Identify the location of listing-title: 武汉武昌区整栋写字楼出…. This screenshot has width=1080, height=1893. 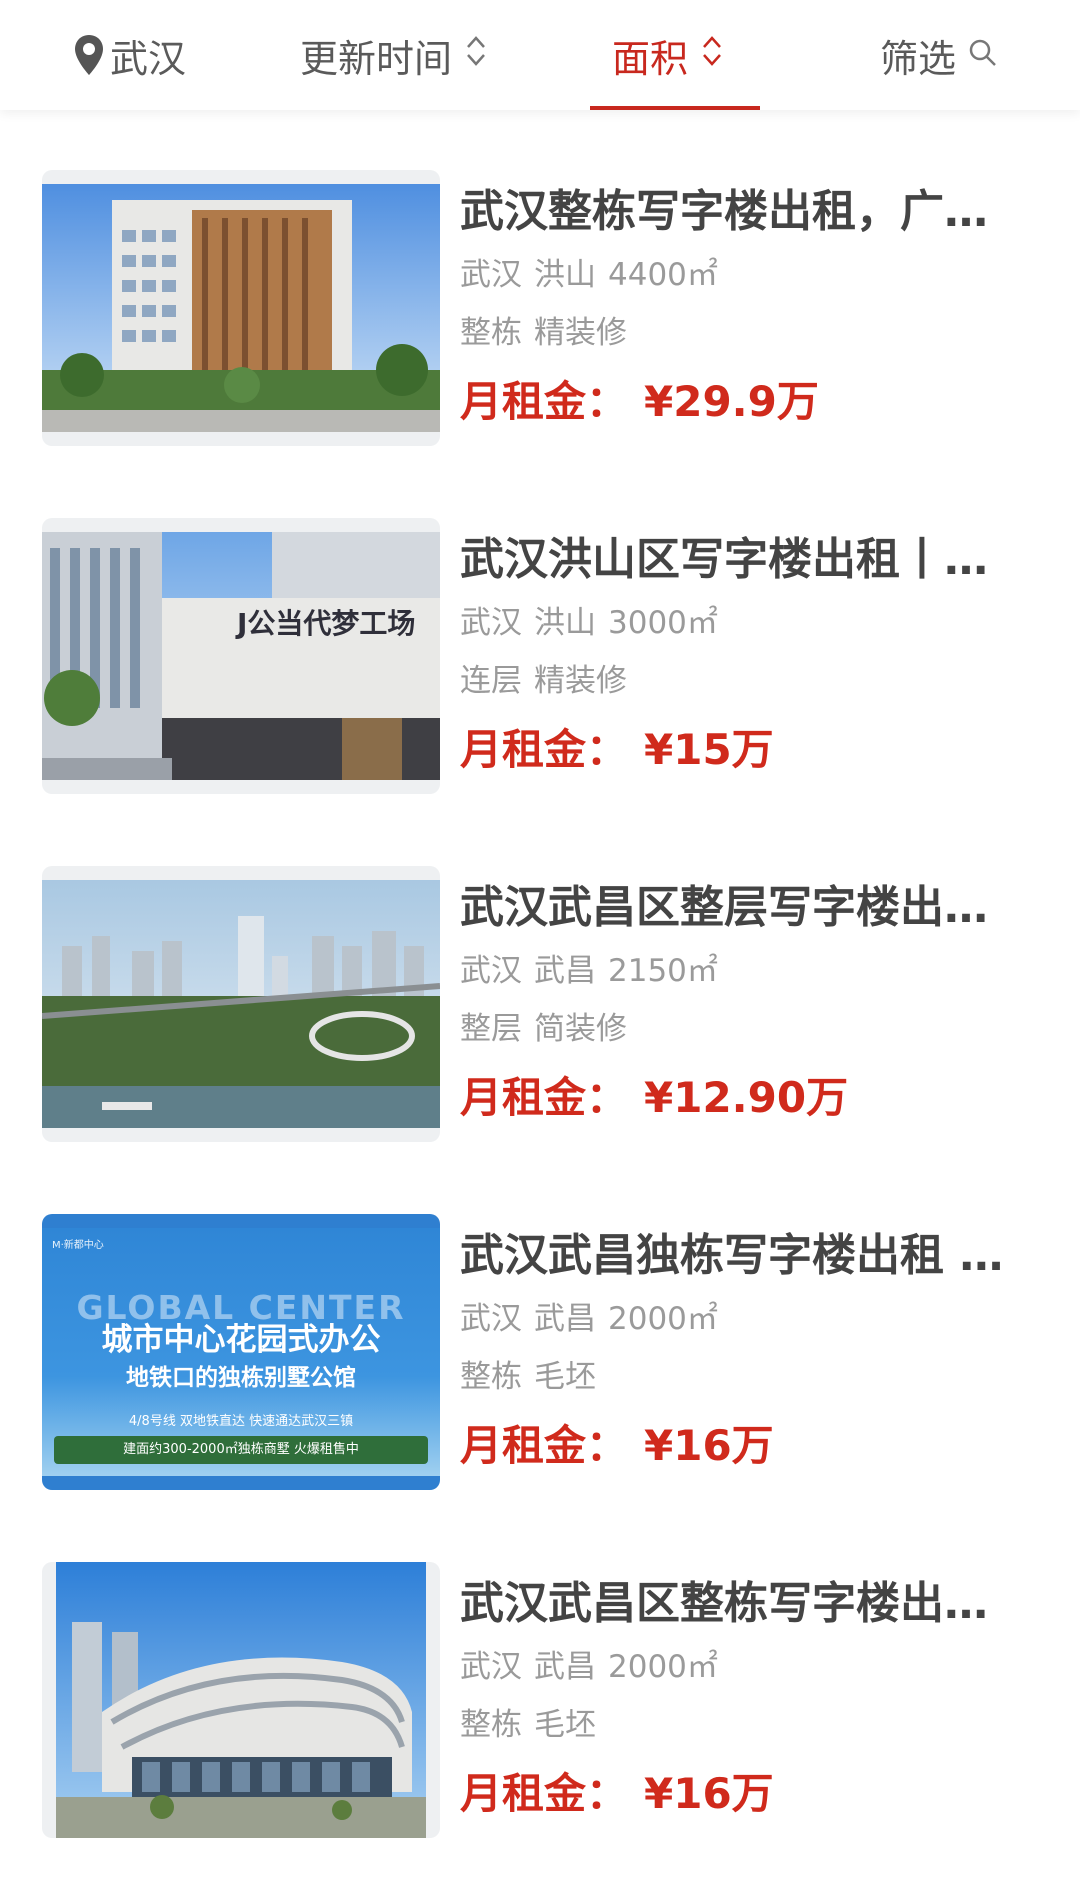
(738, 1604).